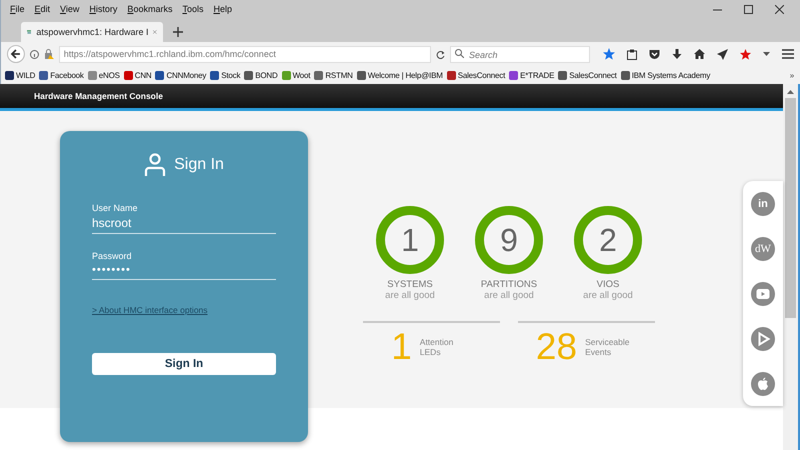 The image size is (800, 450). I want to click on video-icon, so click(763, 294).